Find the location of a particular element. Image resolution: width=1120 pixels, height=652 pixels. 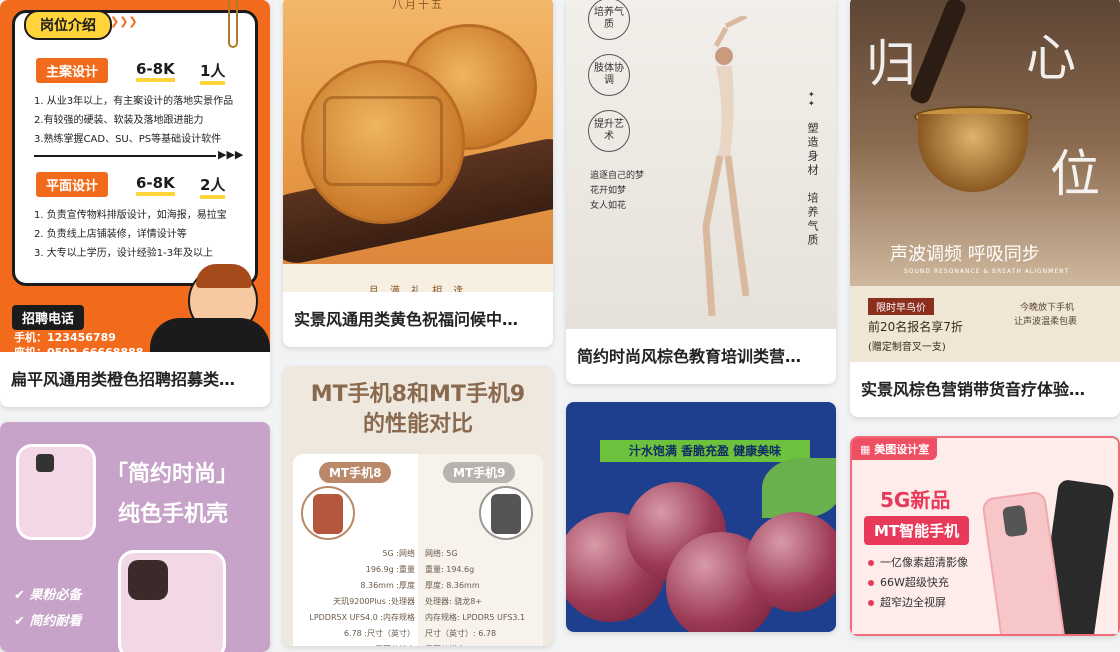

spec-row-phone9: 重量: 194.6g is located at coordinates (450, 569).